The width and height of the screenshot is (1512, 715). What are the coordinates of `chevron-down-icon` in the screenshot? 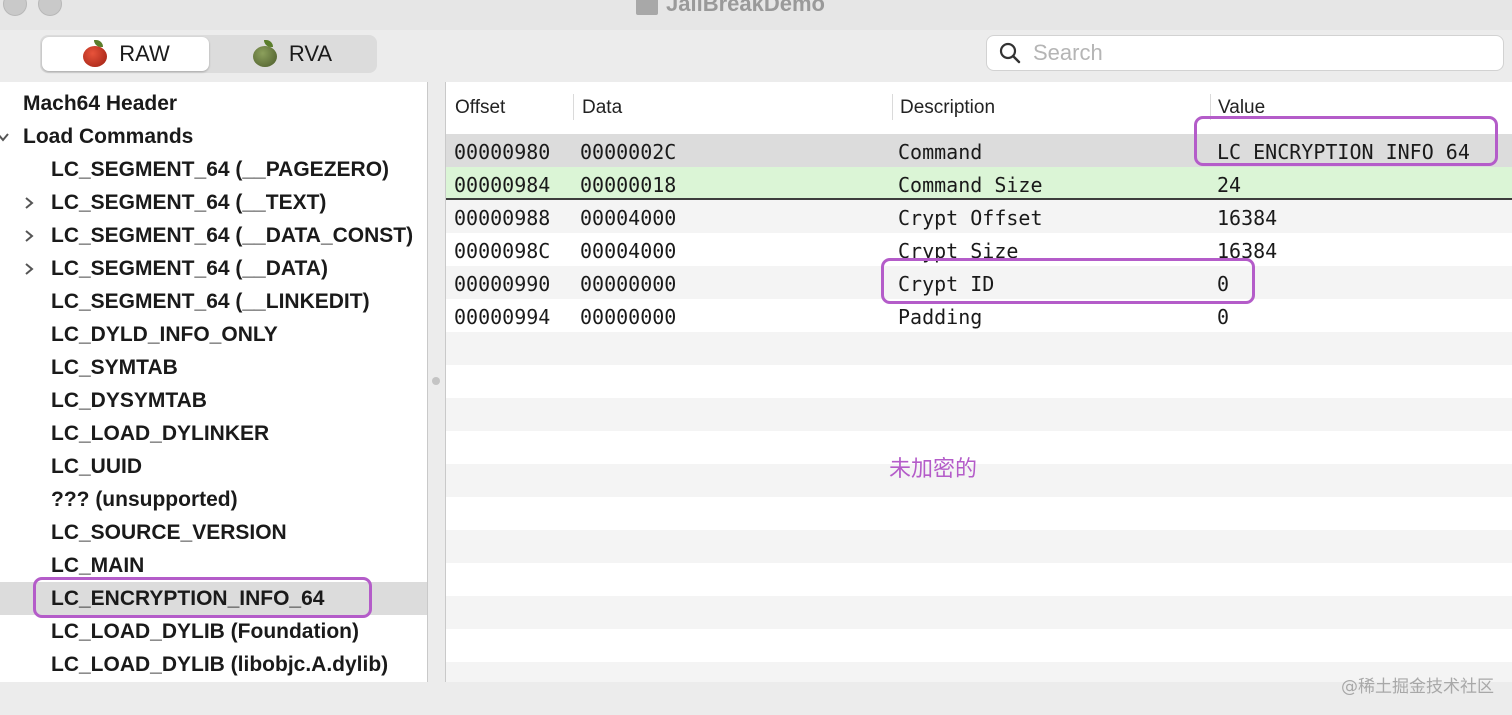 It's located at (5, 137).